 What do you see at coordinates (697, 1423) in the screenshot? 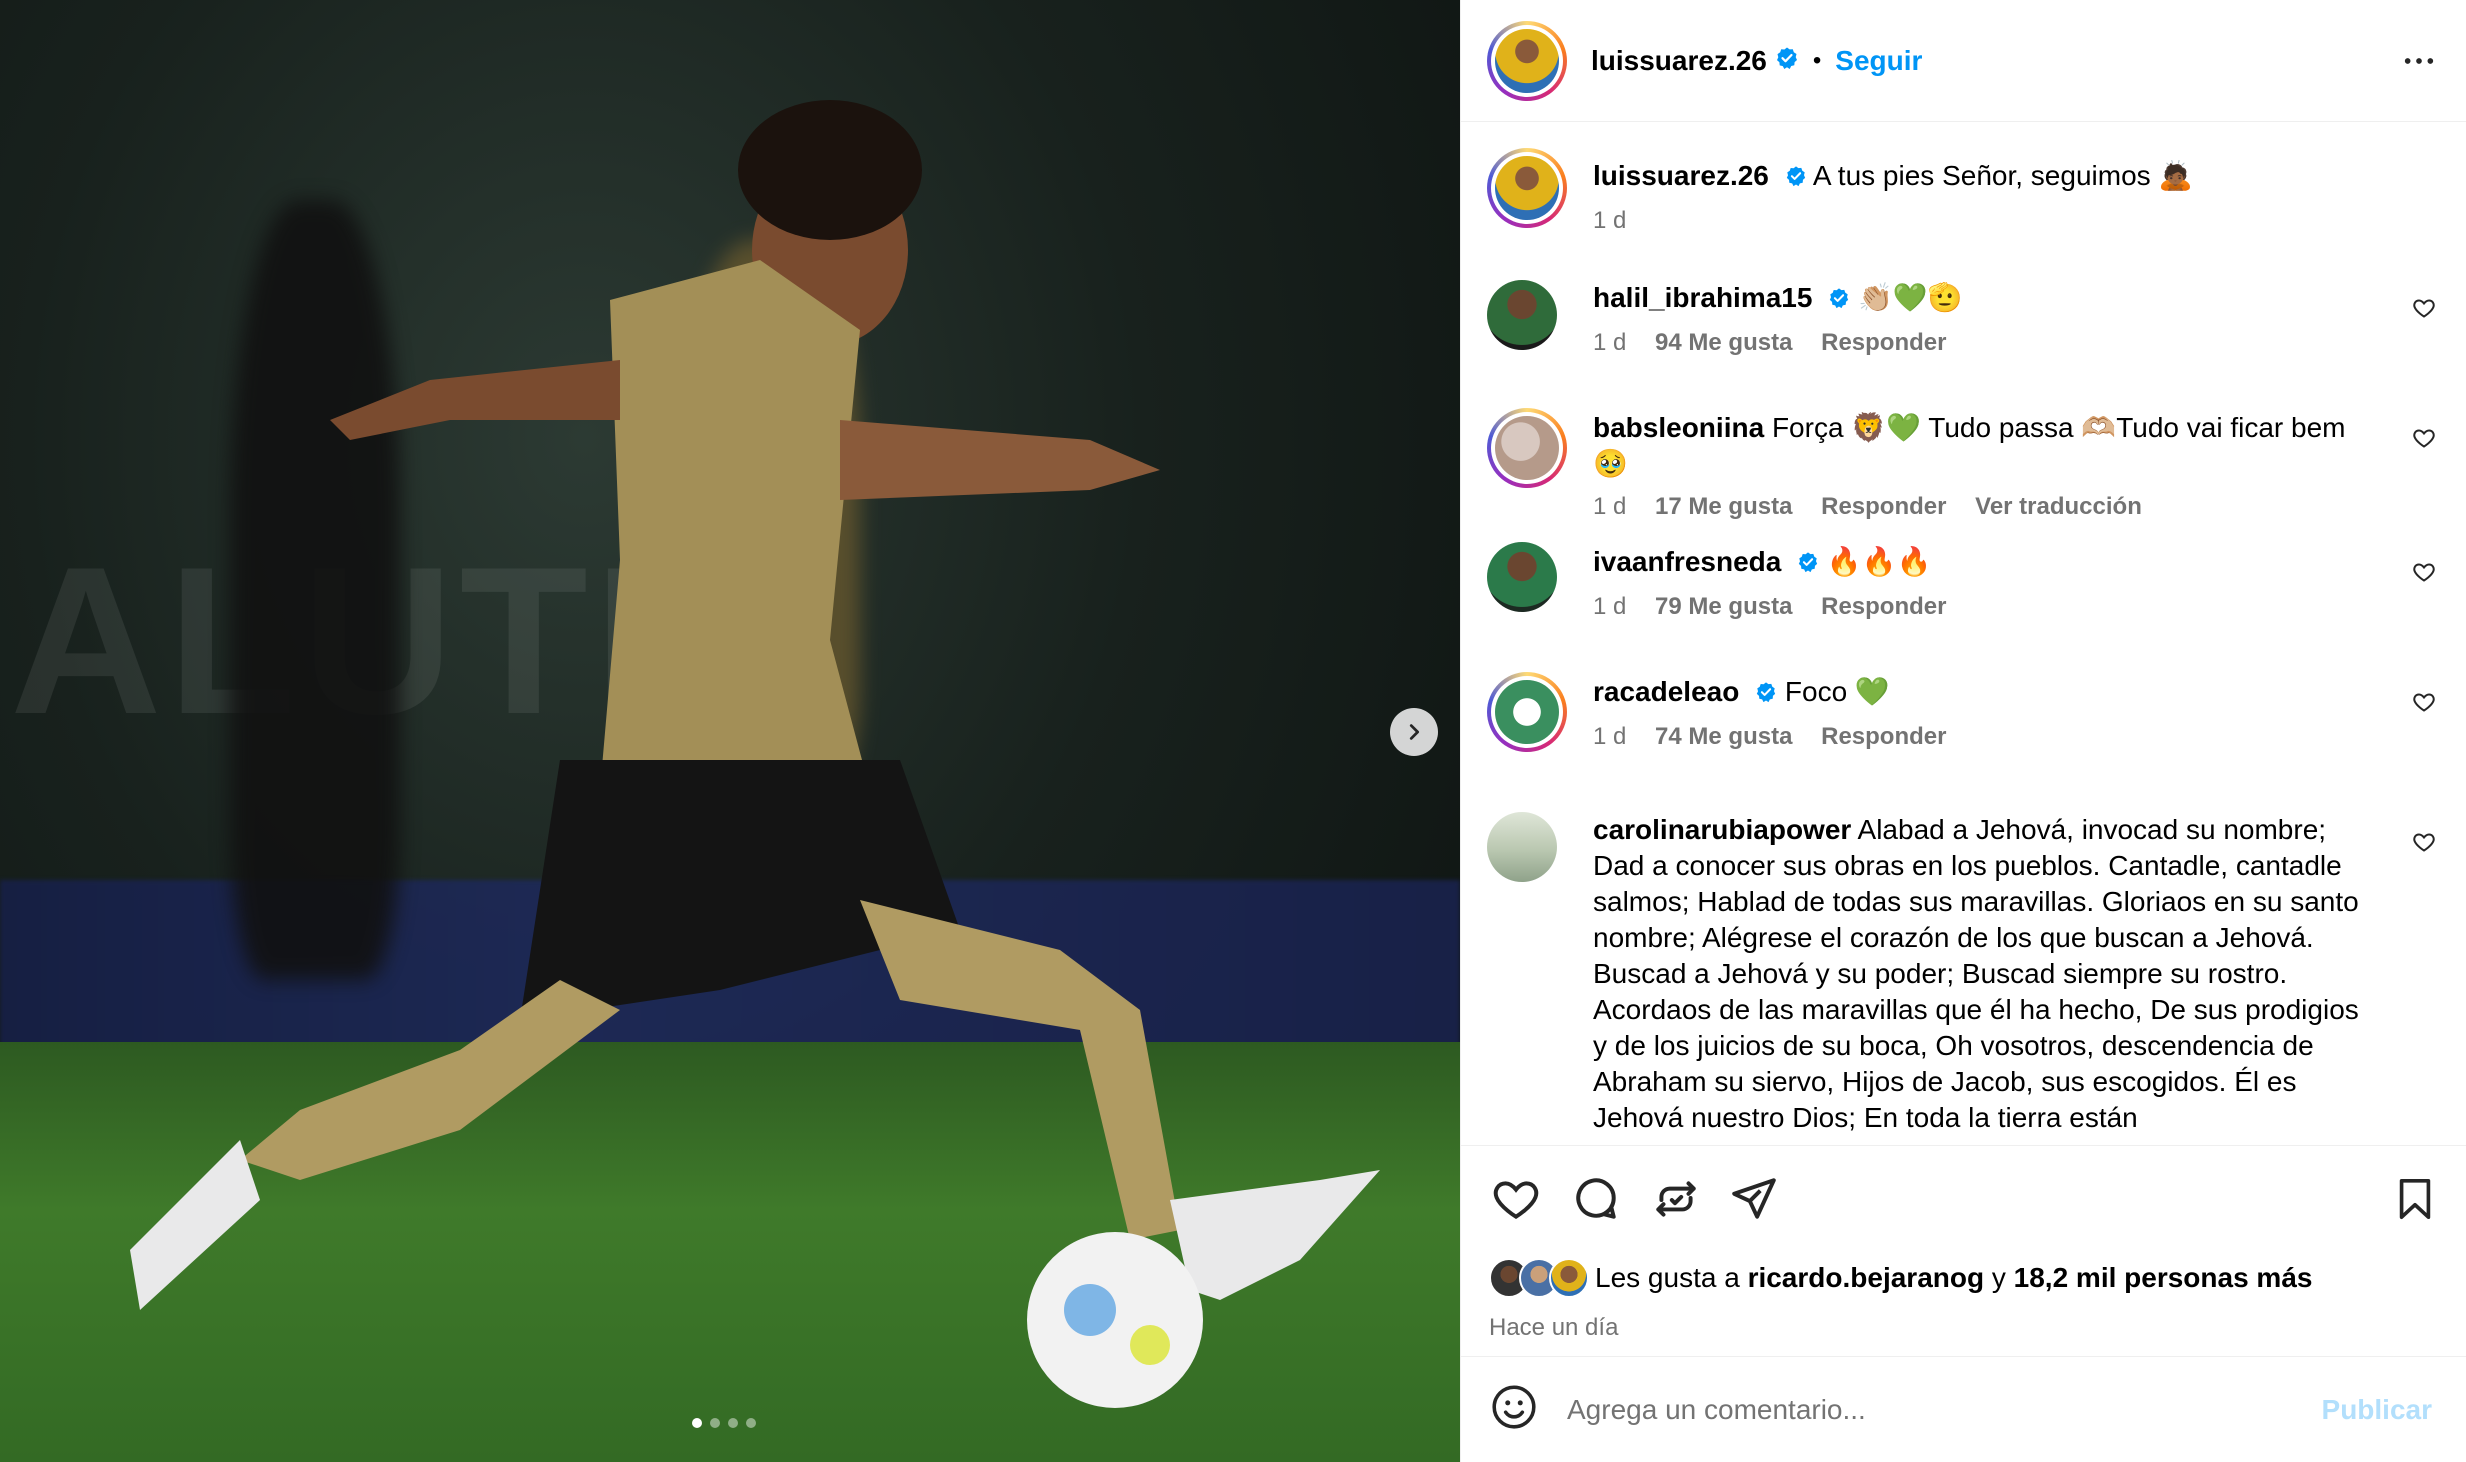
I see `carousel-dot-active` at bounding box center [697, 1423].